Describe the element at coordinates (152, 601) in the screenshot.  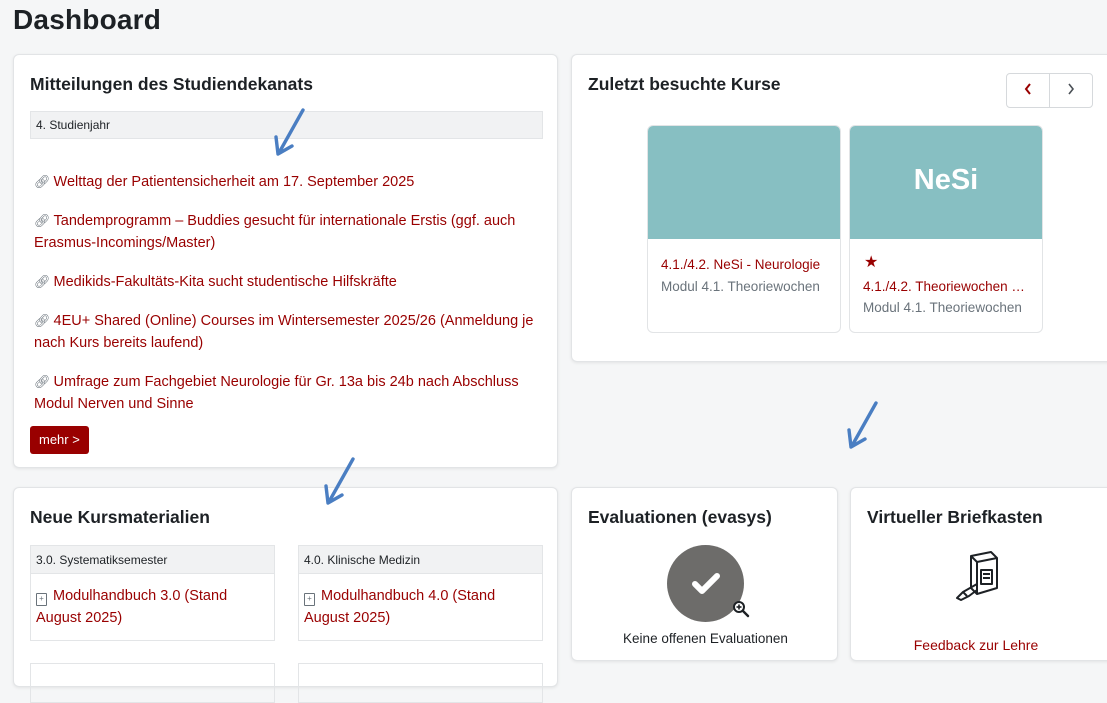
I see `material-item: + Modulhandbuch 3.0 (Stand August 2025)` at that location.